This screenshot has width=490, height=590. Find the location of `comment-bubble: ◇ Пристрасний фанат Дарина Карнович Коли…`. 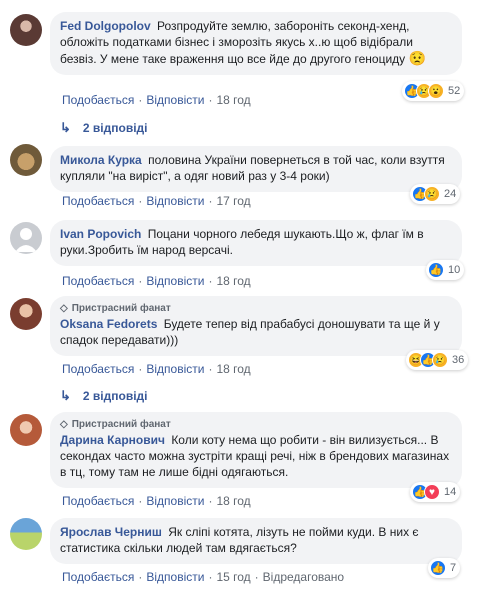

comment-bubble: ◇ Пристрасний фанат Дарина Карнович Коли… is located at coordinates (256, 450).